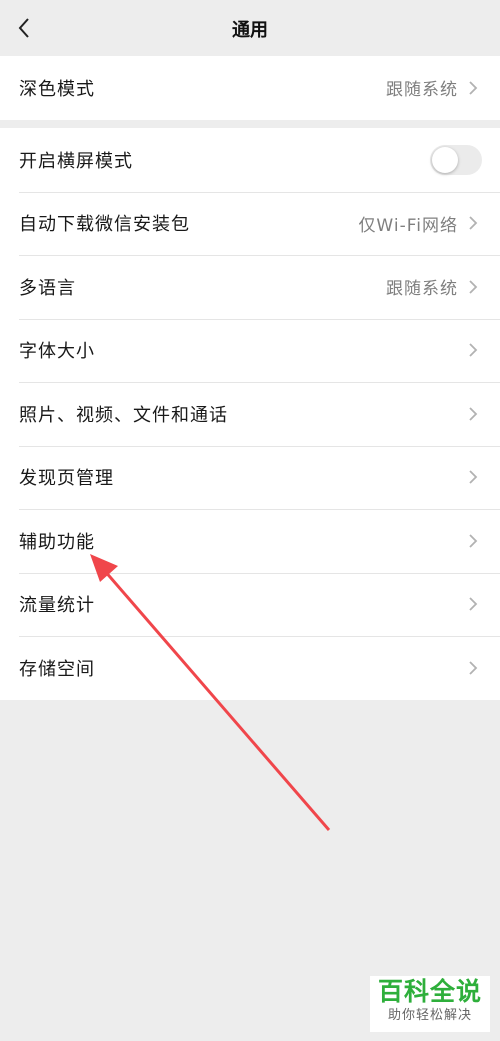  Describe the element at coordinates (429, 991) in the screenshot. I see `watermark-brand: 百科全说` at that location.